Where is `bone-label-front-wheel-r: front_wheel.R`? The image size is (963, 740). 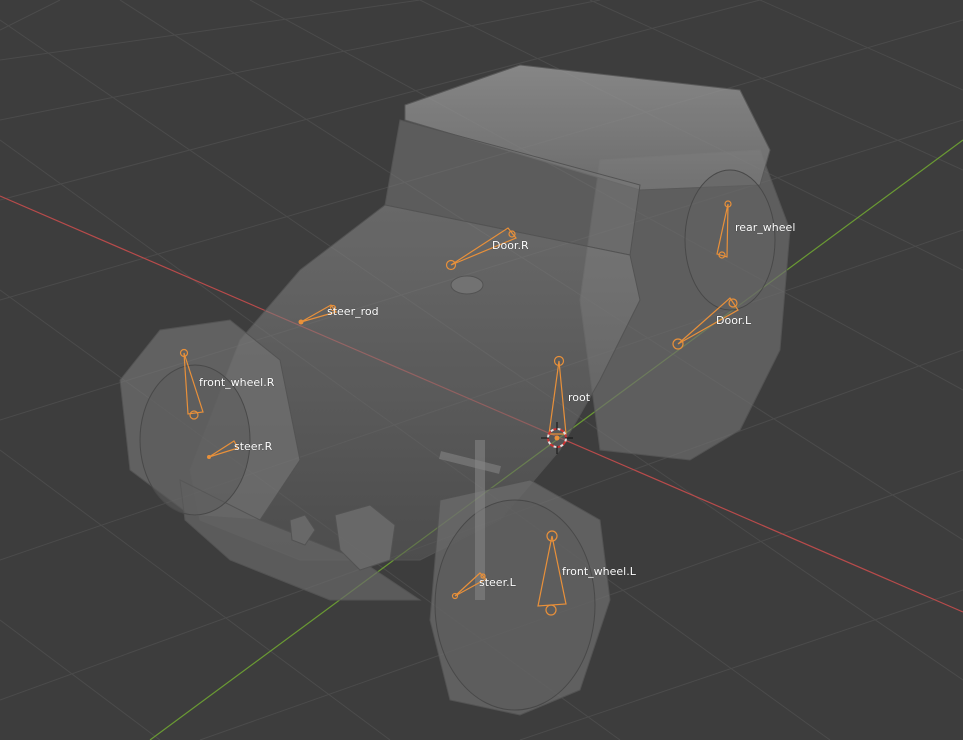 bone-label-front-wheel-r: front_wheel.R is located at coordinates (237, 382).